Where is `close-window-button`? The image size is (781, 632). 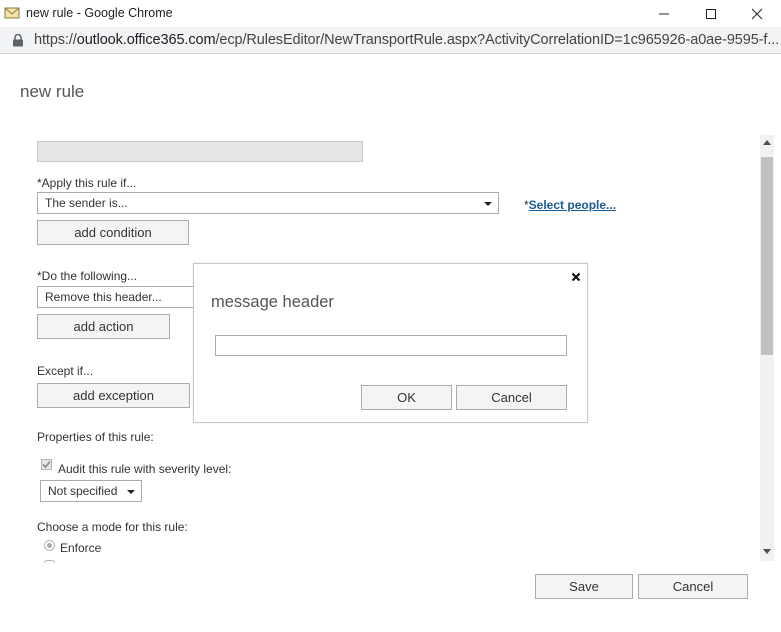 close-window-button is located at coordinates (757, 13).